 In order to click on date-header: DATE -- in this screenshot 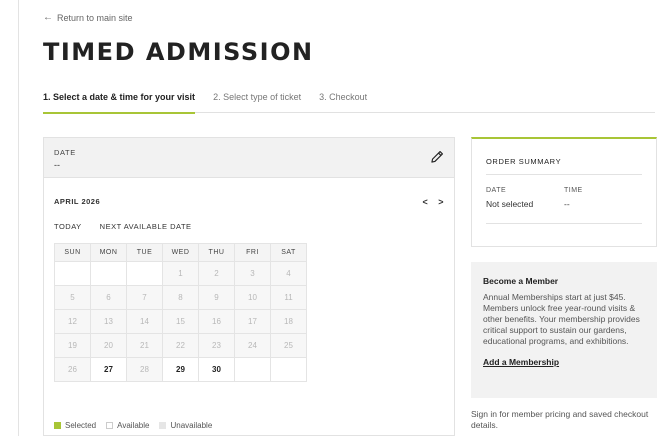, I will do `click(249, 158)`.